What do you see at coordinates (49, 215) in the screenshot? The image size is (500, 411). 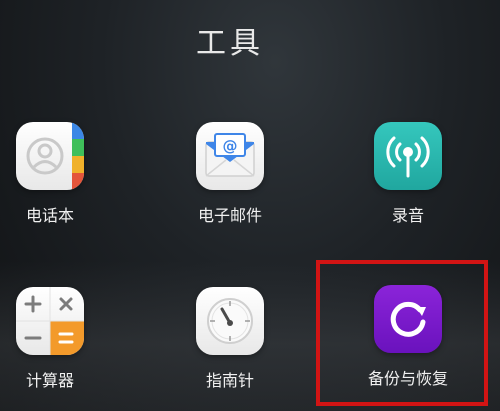 I see `app-label: 电话本` at bounding box center [49, 215].